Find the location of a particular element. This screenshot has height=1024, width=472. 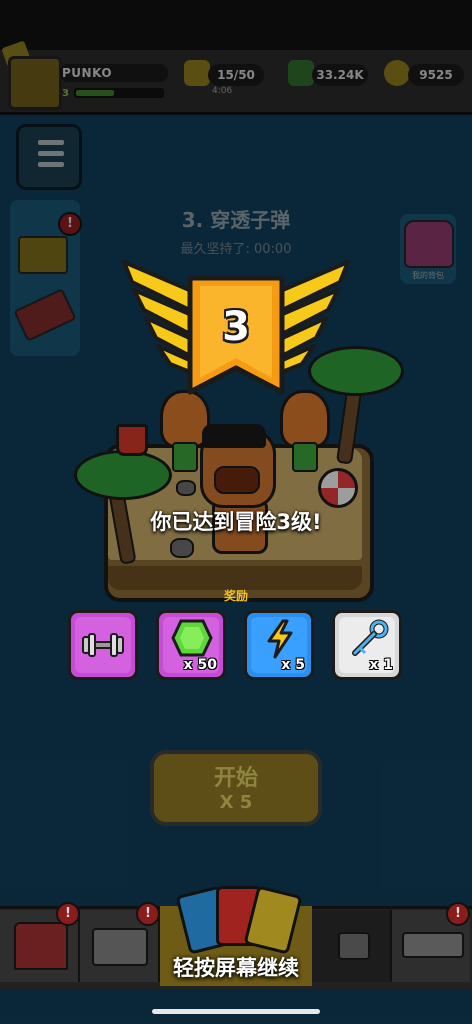

rewards-label: 奖励 is located at coordinates (235, 596).